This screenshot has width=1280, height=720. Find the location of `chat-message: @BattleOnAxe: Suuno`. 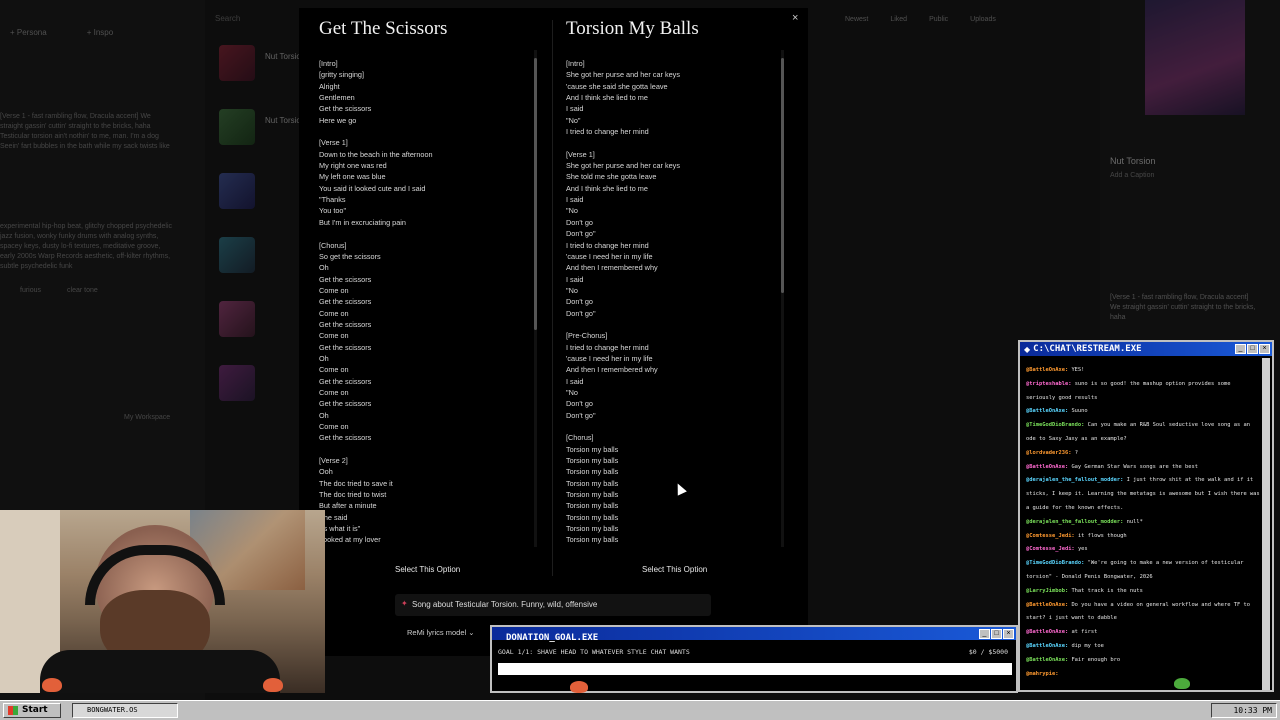

chat-message: @BattleOnAxe: Suuno is located at coordinates (1143, 412).